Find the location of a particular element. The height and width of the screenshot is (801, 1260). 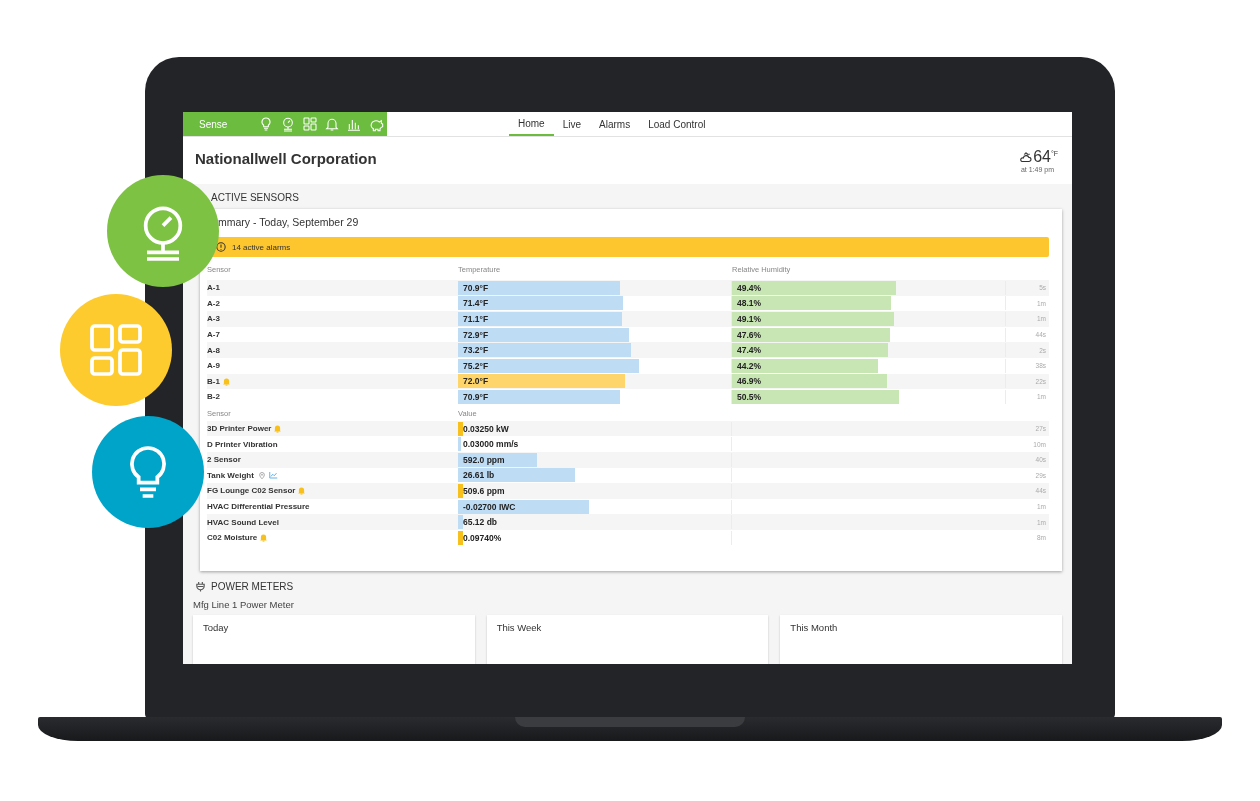

bell-icon is located at coordinates (332, 124).